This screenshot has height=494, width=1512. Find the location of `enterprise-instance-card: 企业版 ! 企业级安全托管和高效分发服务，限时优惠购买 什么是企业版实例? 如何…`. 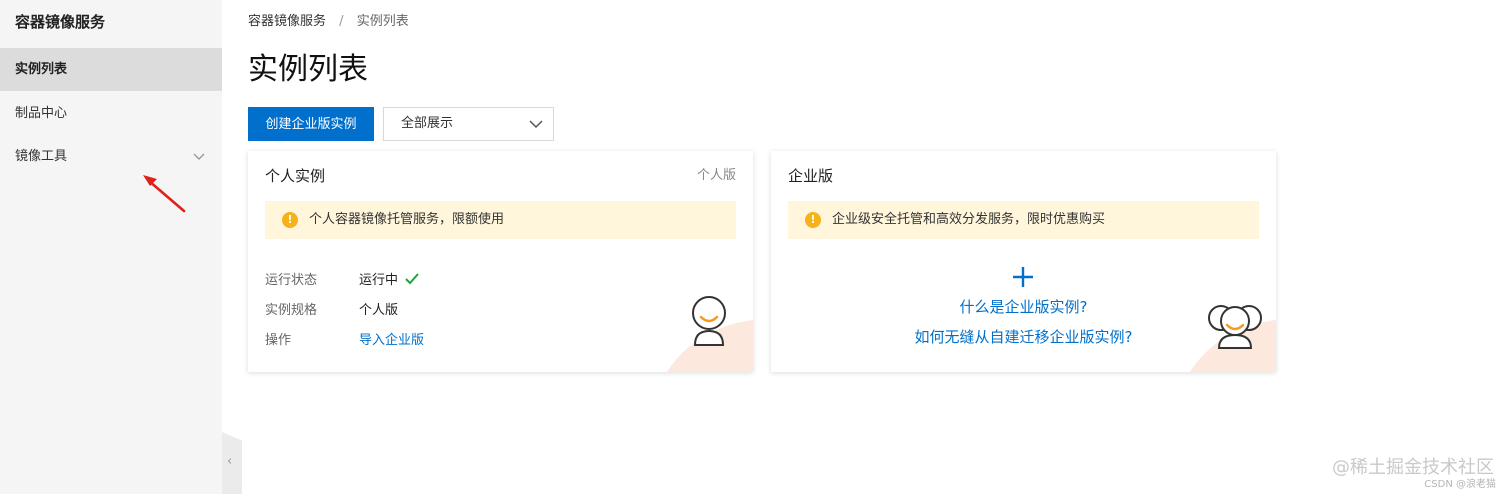

enterprise-instance-card: 企业版 ! 企业级安全托管和高效分发服务，限时优惠购买 什么是企业版实例? 如何… is located at coordinates (1023, 261).